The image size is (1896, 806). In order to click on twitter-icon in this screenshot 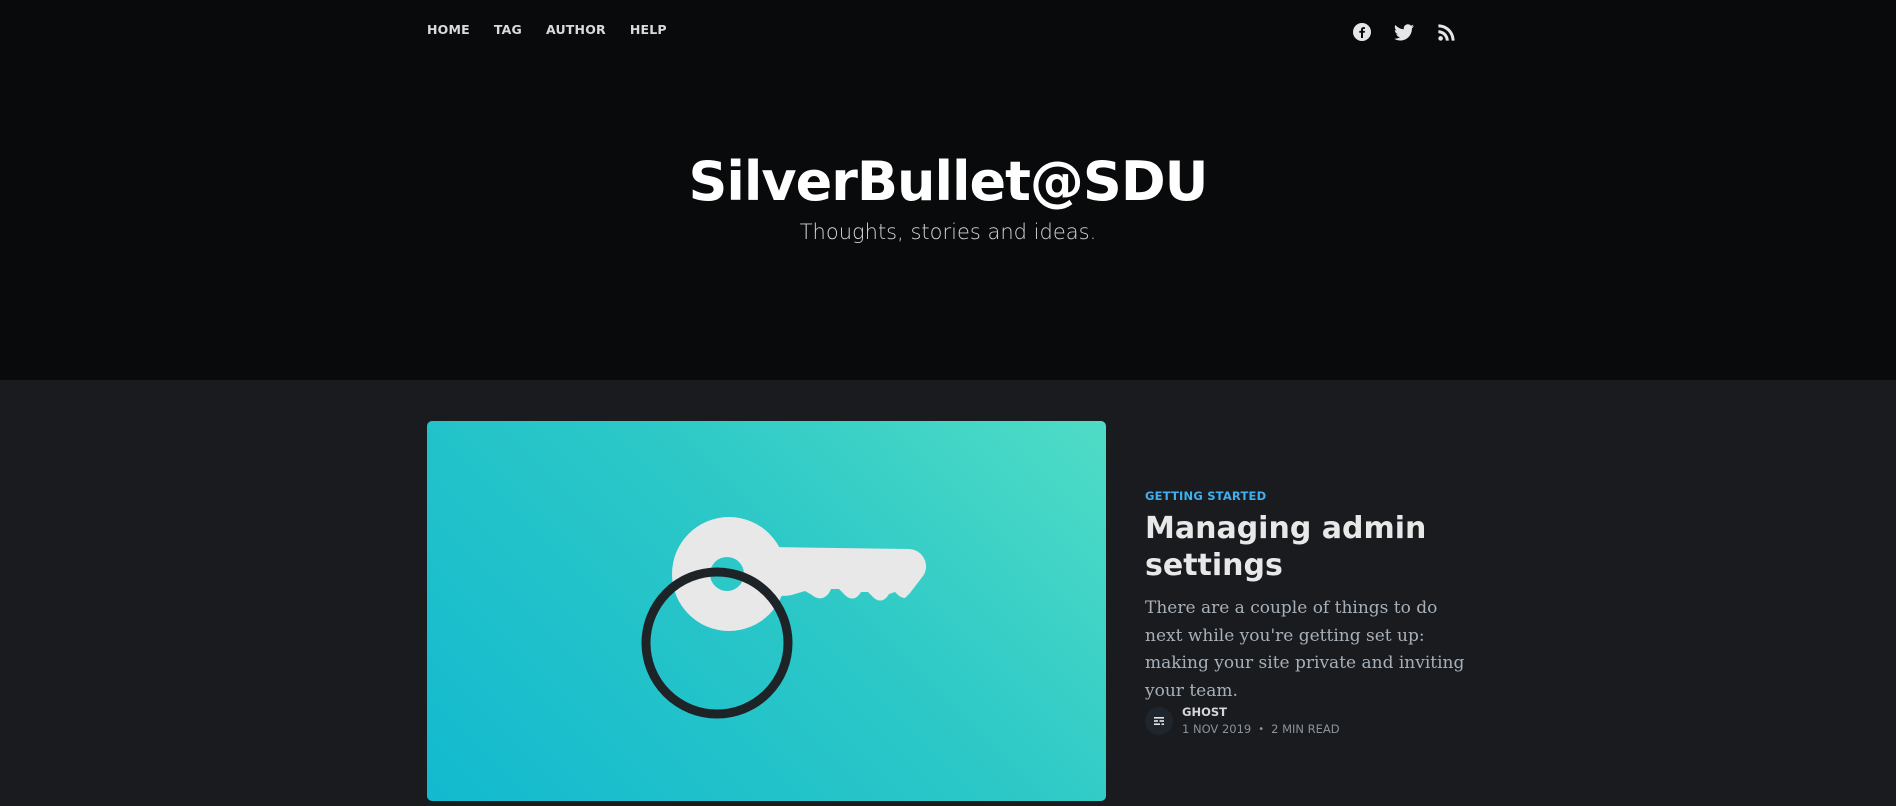, I will do `click(1404, 32)`.